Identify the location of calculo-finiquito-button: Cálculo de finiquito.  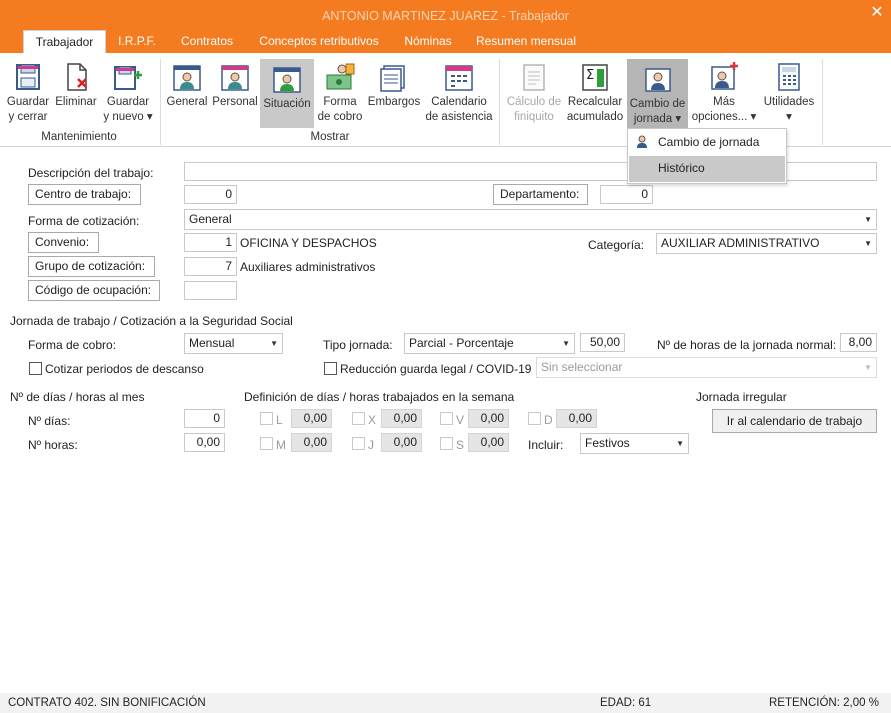
(534, 93).